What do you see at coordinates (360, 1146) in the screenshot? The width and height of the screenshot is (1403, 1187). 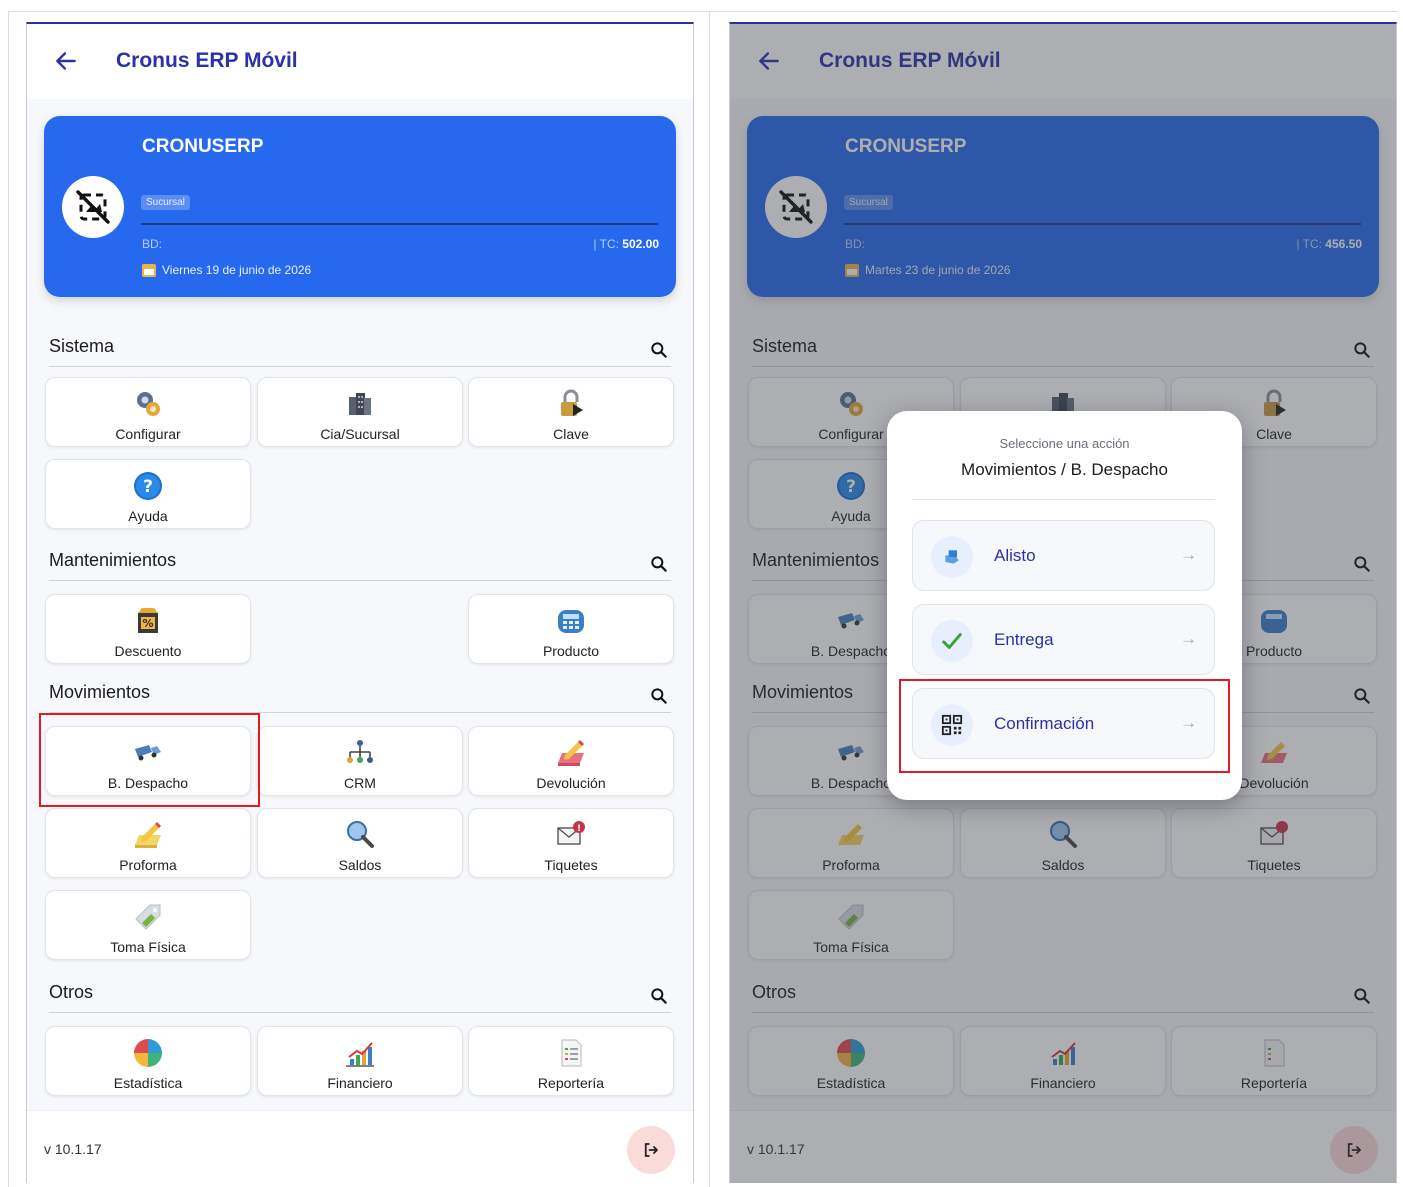 I see `footer-bar: v 10.1.17` at bounding box center [360, 1146].